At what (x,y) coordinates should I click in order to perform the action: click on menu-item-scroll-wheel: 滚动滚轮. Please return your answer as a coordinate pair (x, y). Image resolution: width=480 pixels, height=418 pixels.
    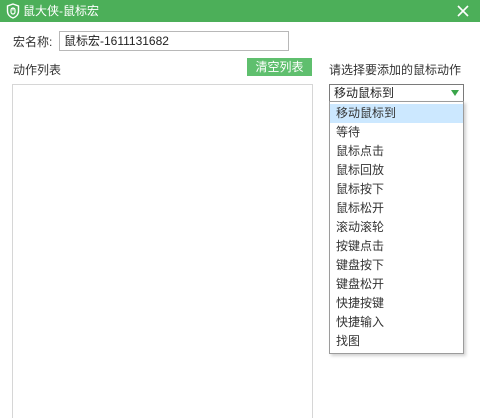
    Looking at the image, I should click on (396, 227).